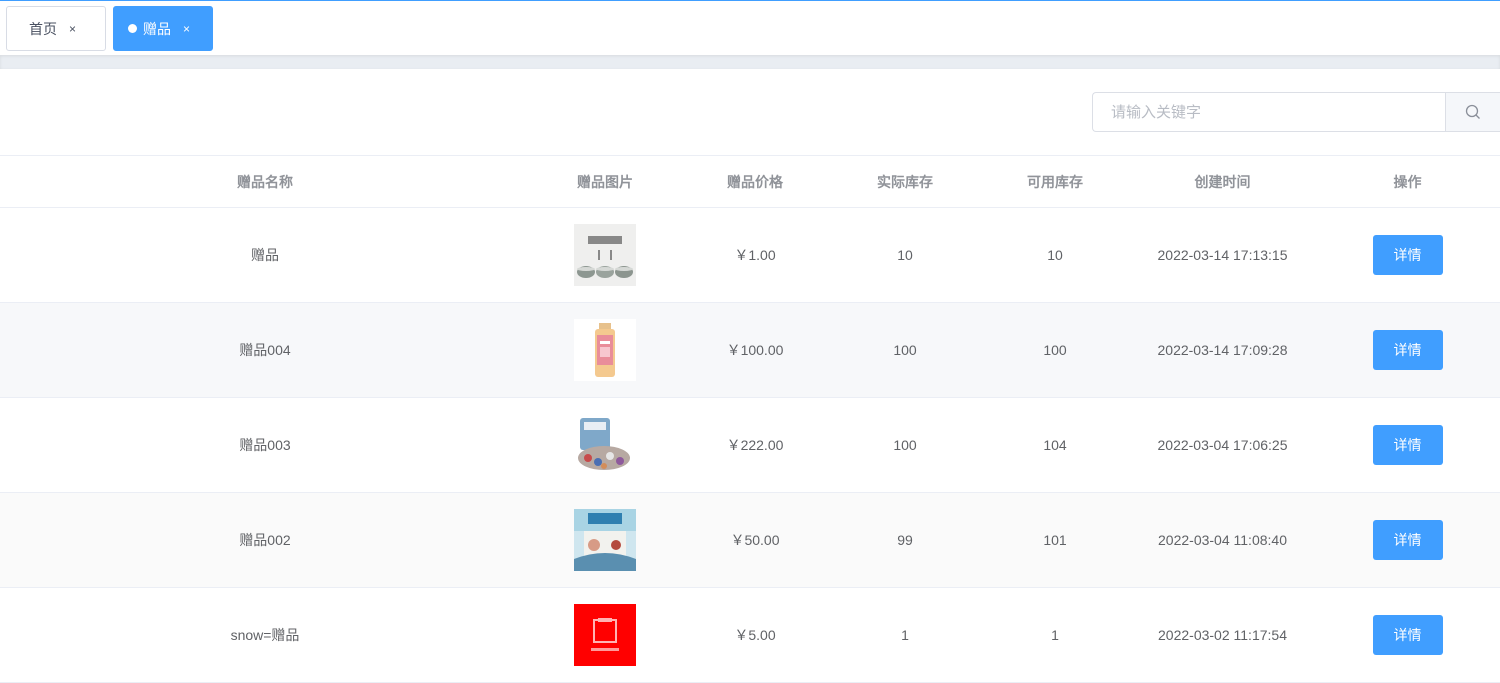  Describe the element at coordinates (905, 181) in the screenshot. I see `header-actual-stock: 实际库存` at that location.